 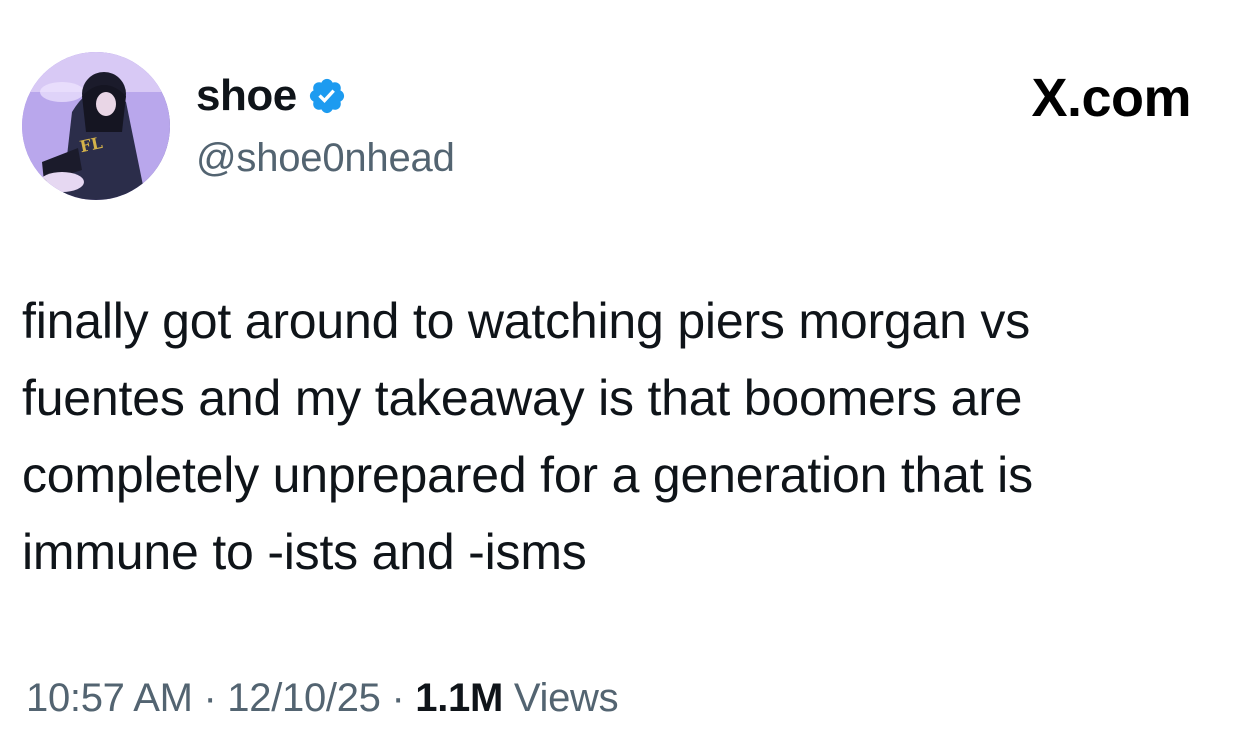 What do you see at coordinates (109, 698) in the screenshot?
I see `tweet-time: 10:57 AM` at bounding box center [109, 698].